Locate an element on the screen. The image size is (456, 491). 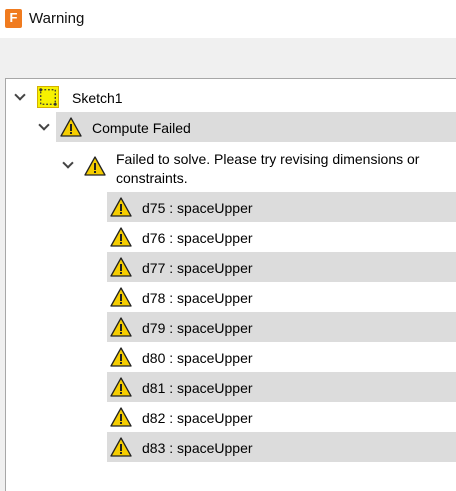
tree-item-dimension: d80 : spaceUpper is located at coordinates (197, 358).